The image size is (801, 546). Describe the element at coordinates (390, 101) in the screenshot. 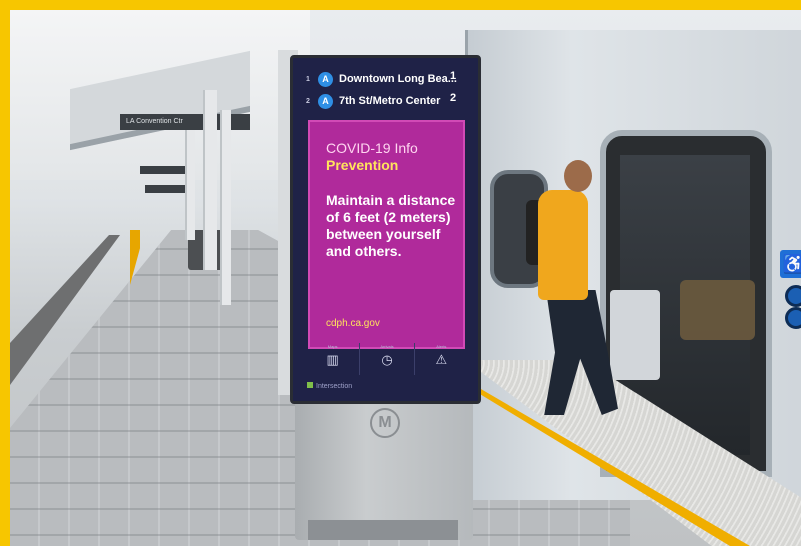

I see `route-destination: 7th St/Metro Center` at that location.